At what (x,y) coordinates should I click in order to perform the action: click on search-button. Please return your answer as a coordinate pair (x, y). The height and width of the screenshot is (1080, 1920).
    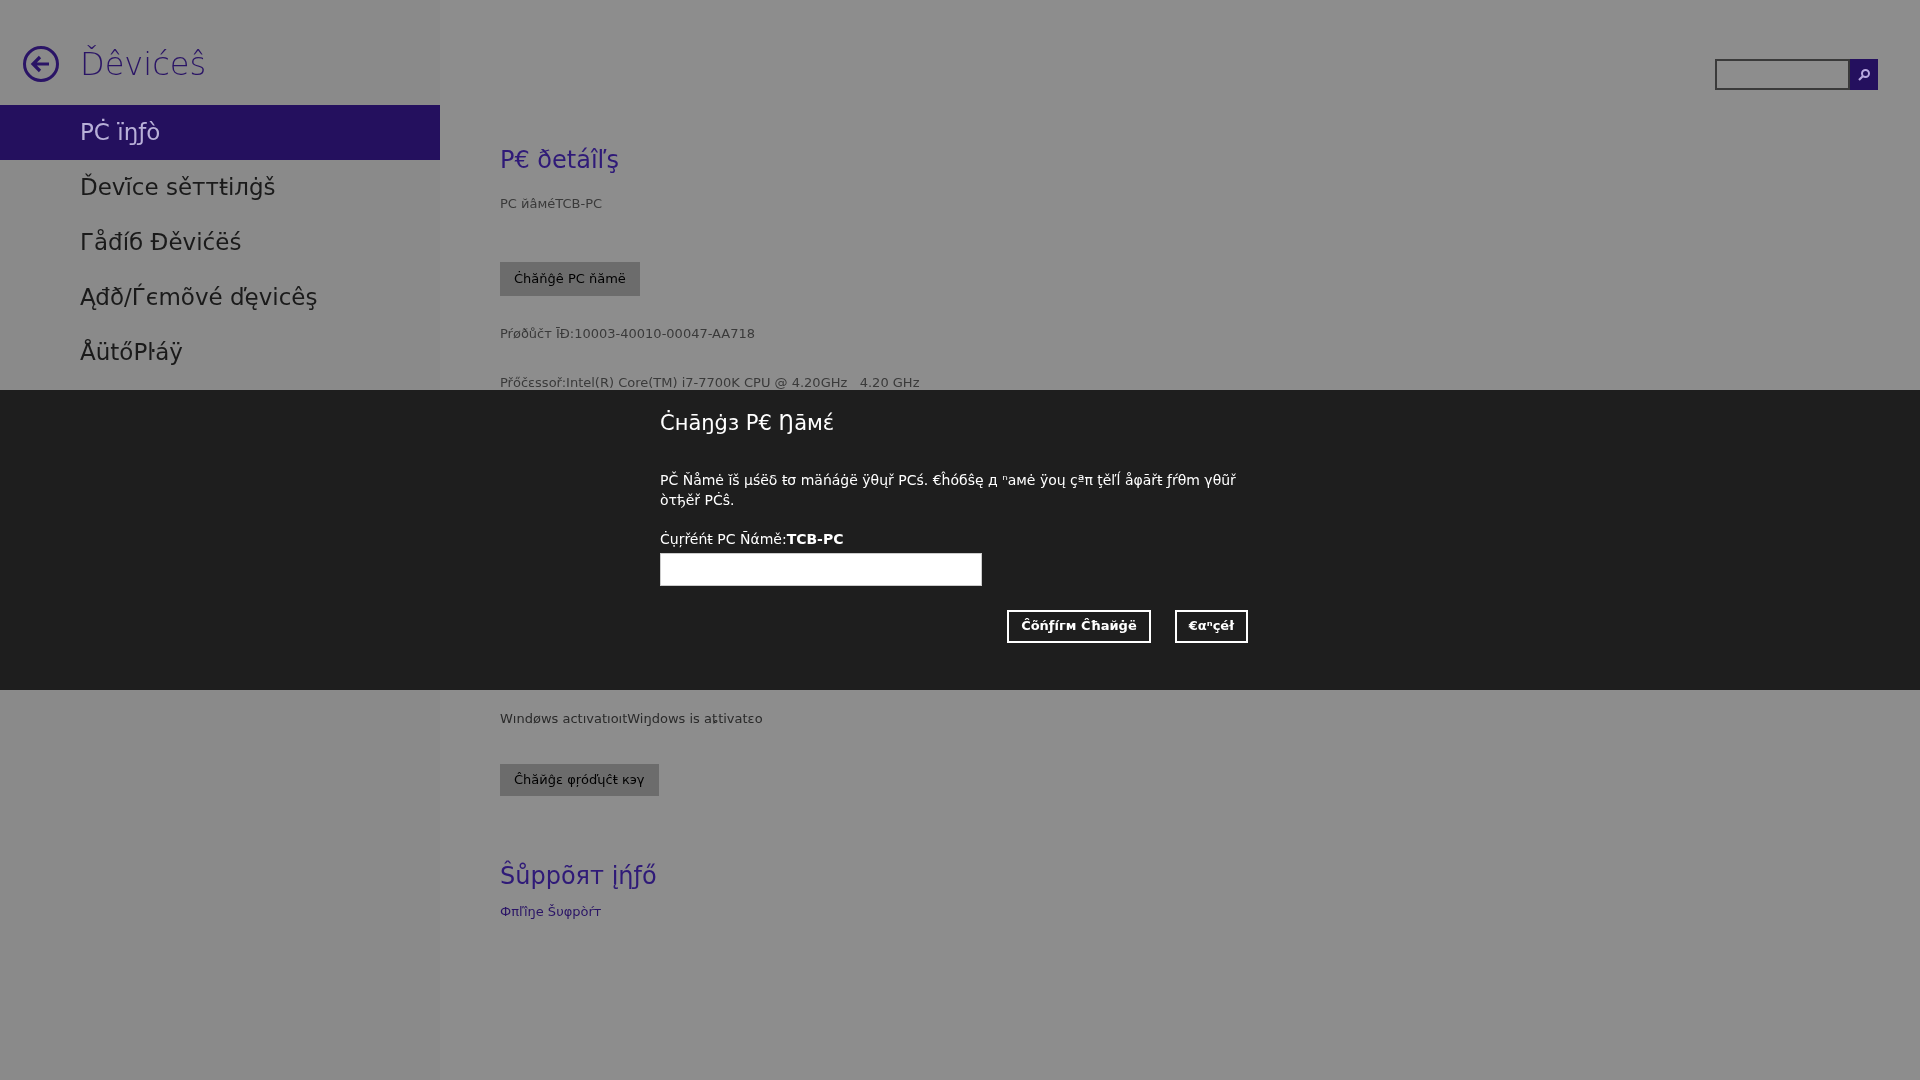
    Looking at the image, I should click on (1864, 74).